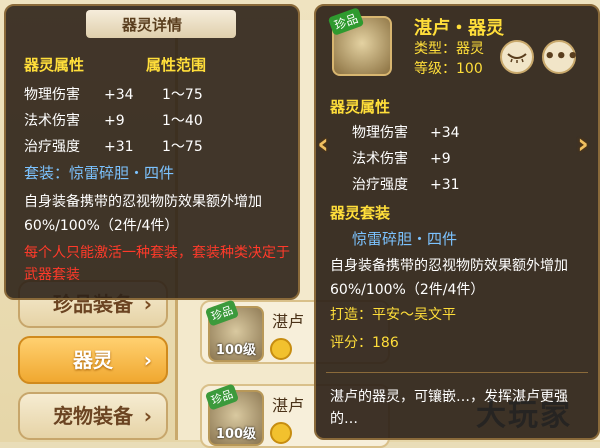 This screenshot has height=448, width=600. I want to click on attr-row: 治疗强度 +31, so click(406, 184).